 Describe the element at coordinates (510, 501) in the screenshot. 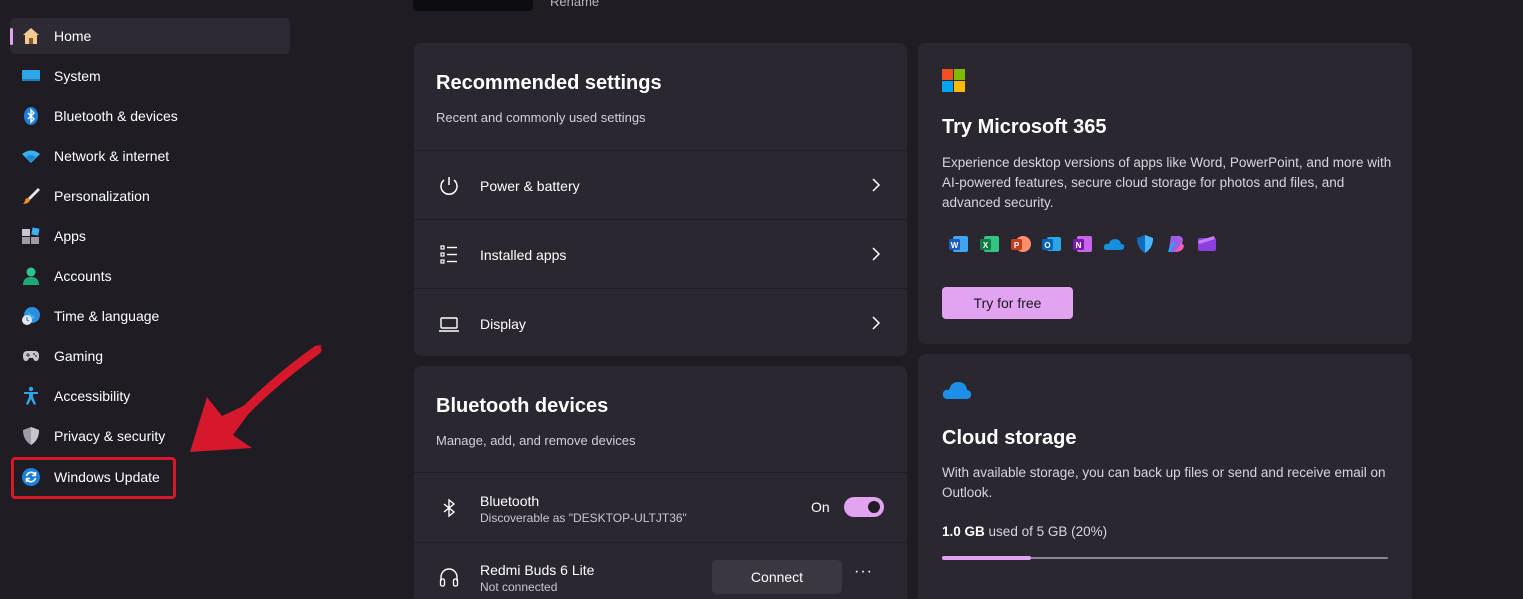

I see `bluetooth-label: Bluetooth` at that location.